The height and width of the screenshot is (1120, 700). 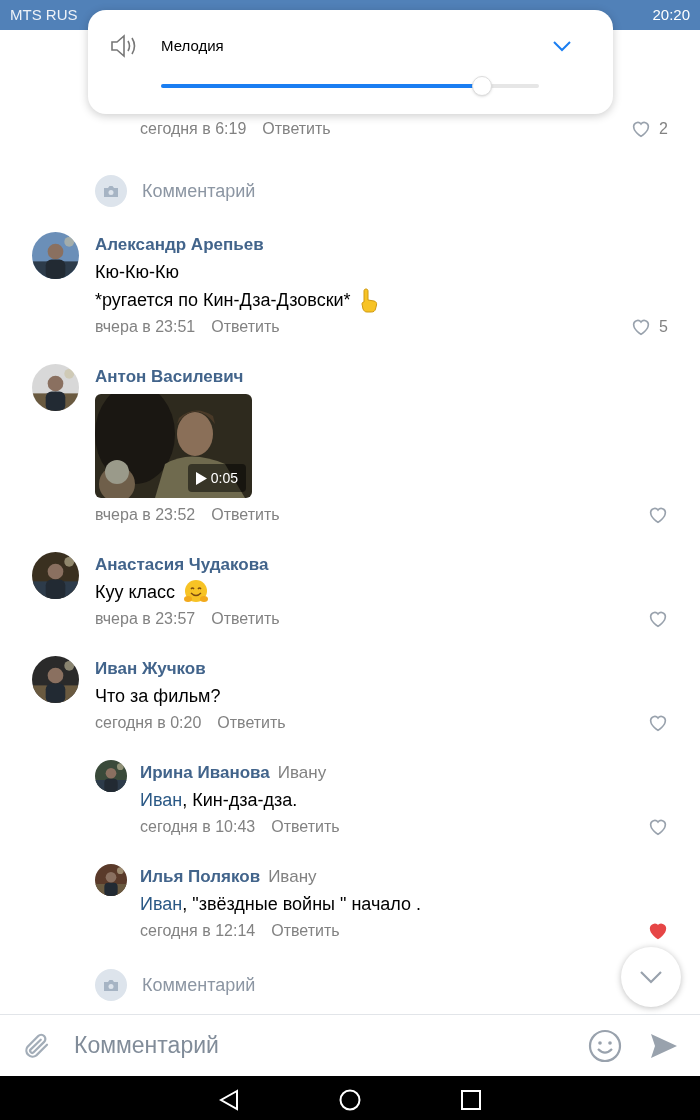 I want to click on scroll-down-button, so click(x=651, y=977).